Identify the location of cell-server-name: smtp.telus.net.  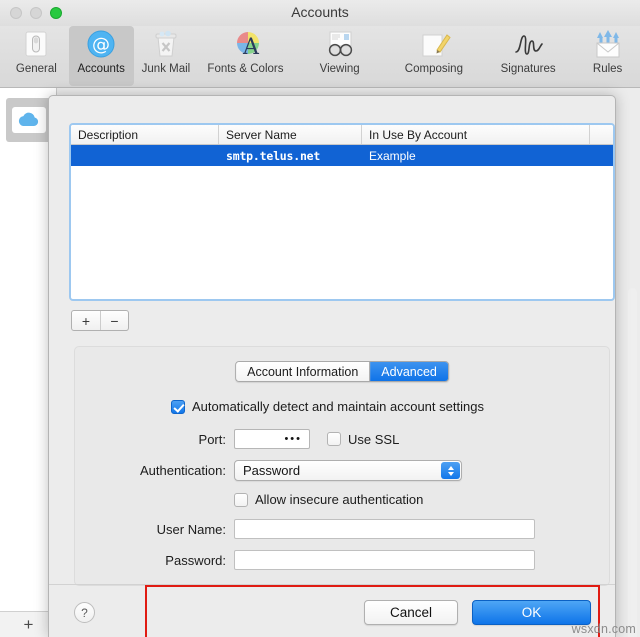
(273, 155).